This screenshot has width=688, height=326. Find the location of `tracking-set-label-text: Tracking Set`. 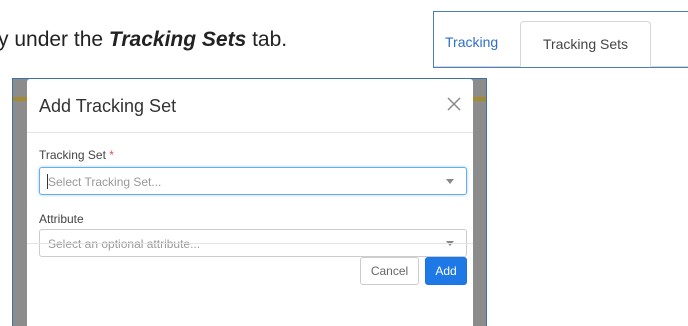

tracking-set-label-text: Tracking Set is located at coordinates (72, 155).